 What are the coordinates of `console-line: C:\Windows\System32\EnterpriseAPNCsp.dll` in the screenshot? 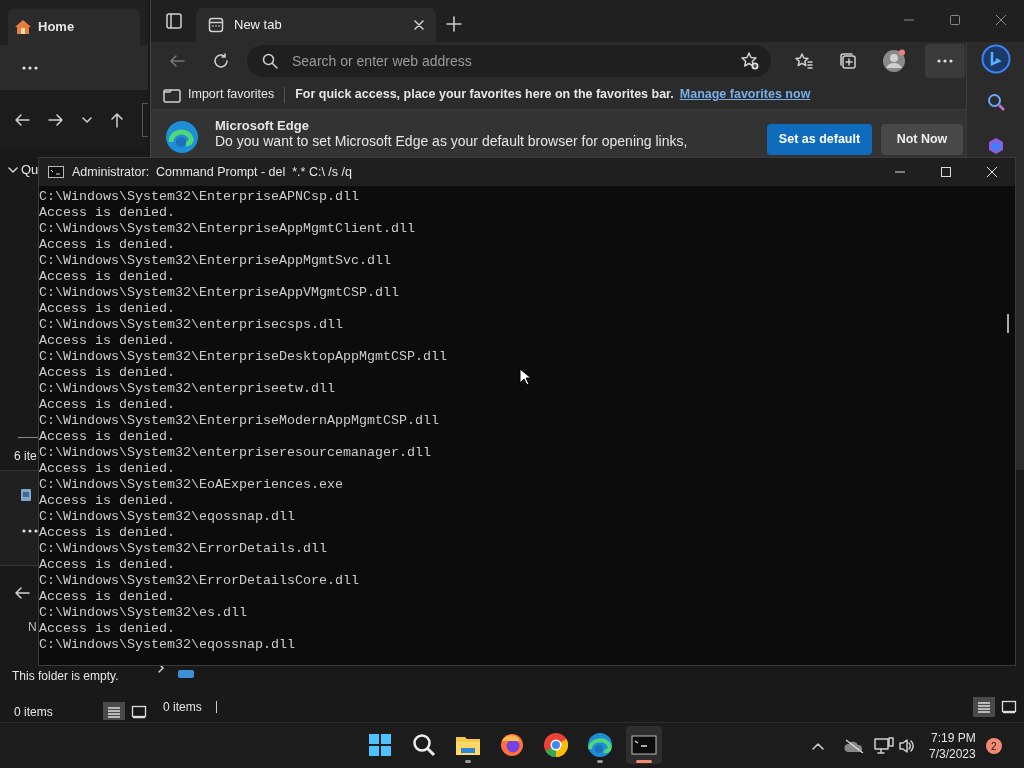 It's located at (199, 197).